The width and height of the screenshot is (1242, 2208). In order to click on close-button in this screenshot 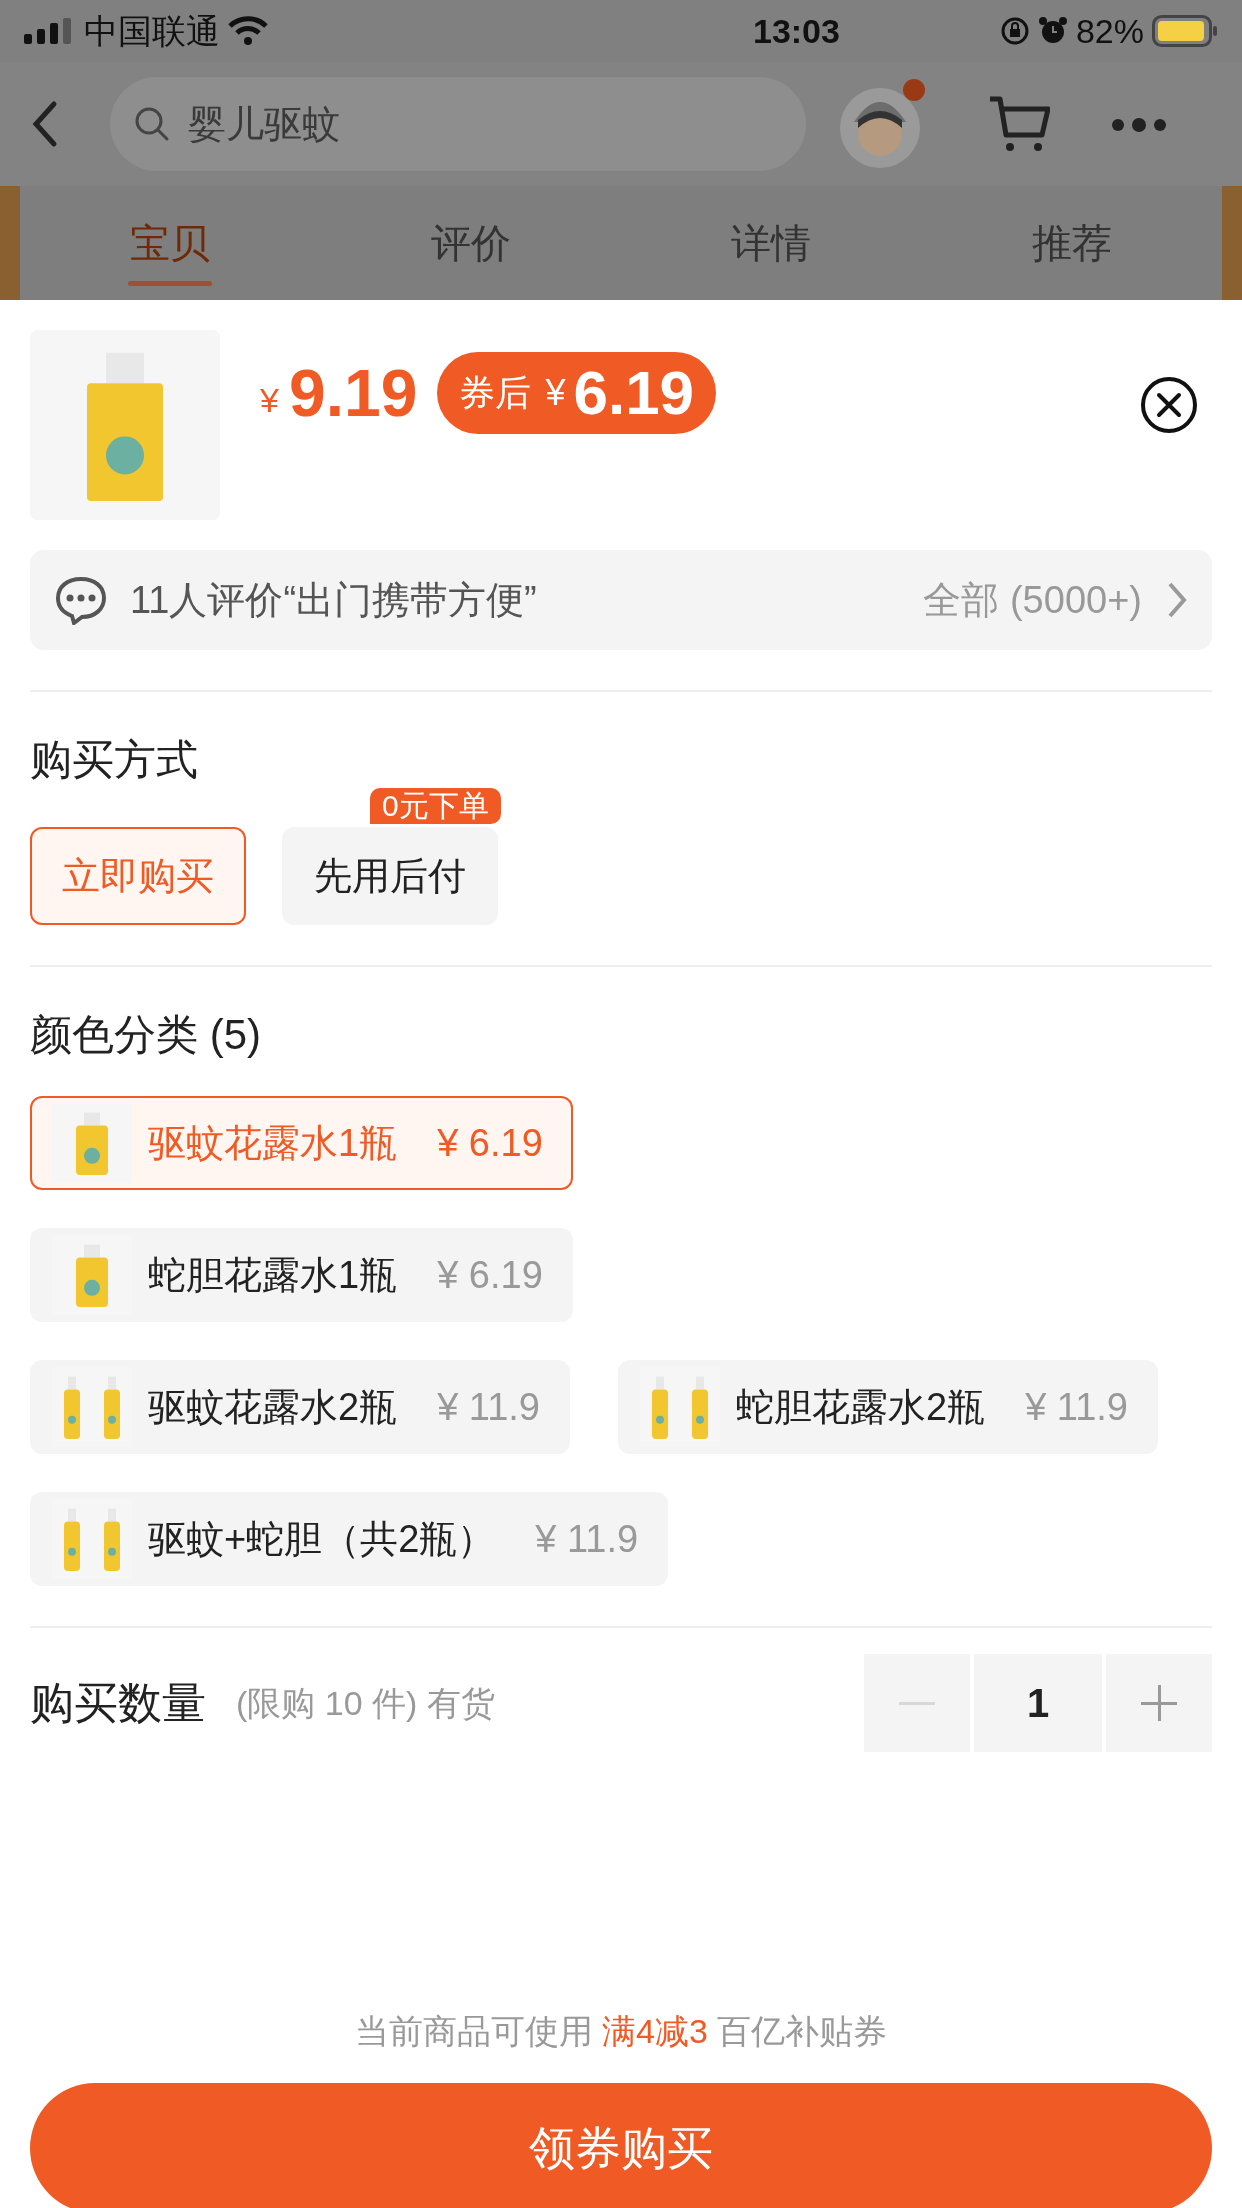, I will do `click(1169, 405)`.